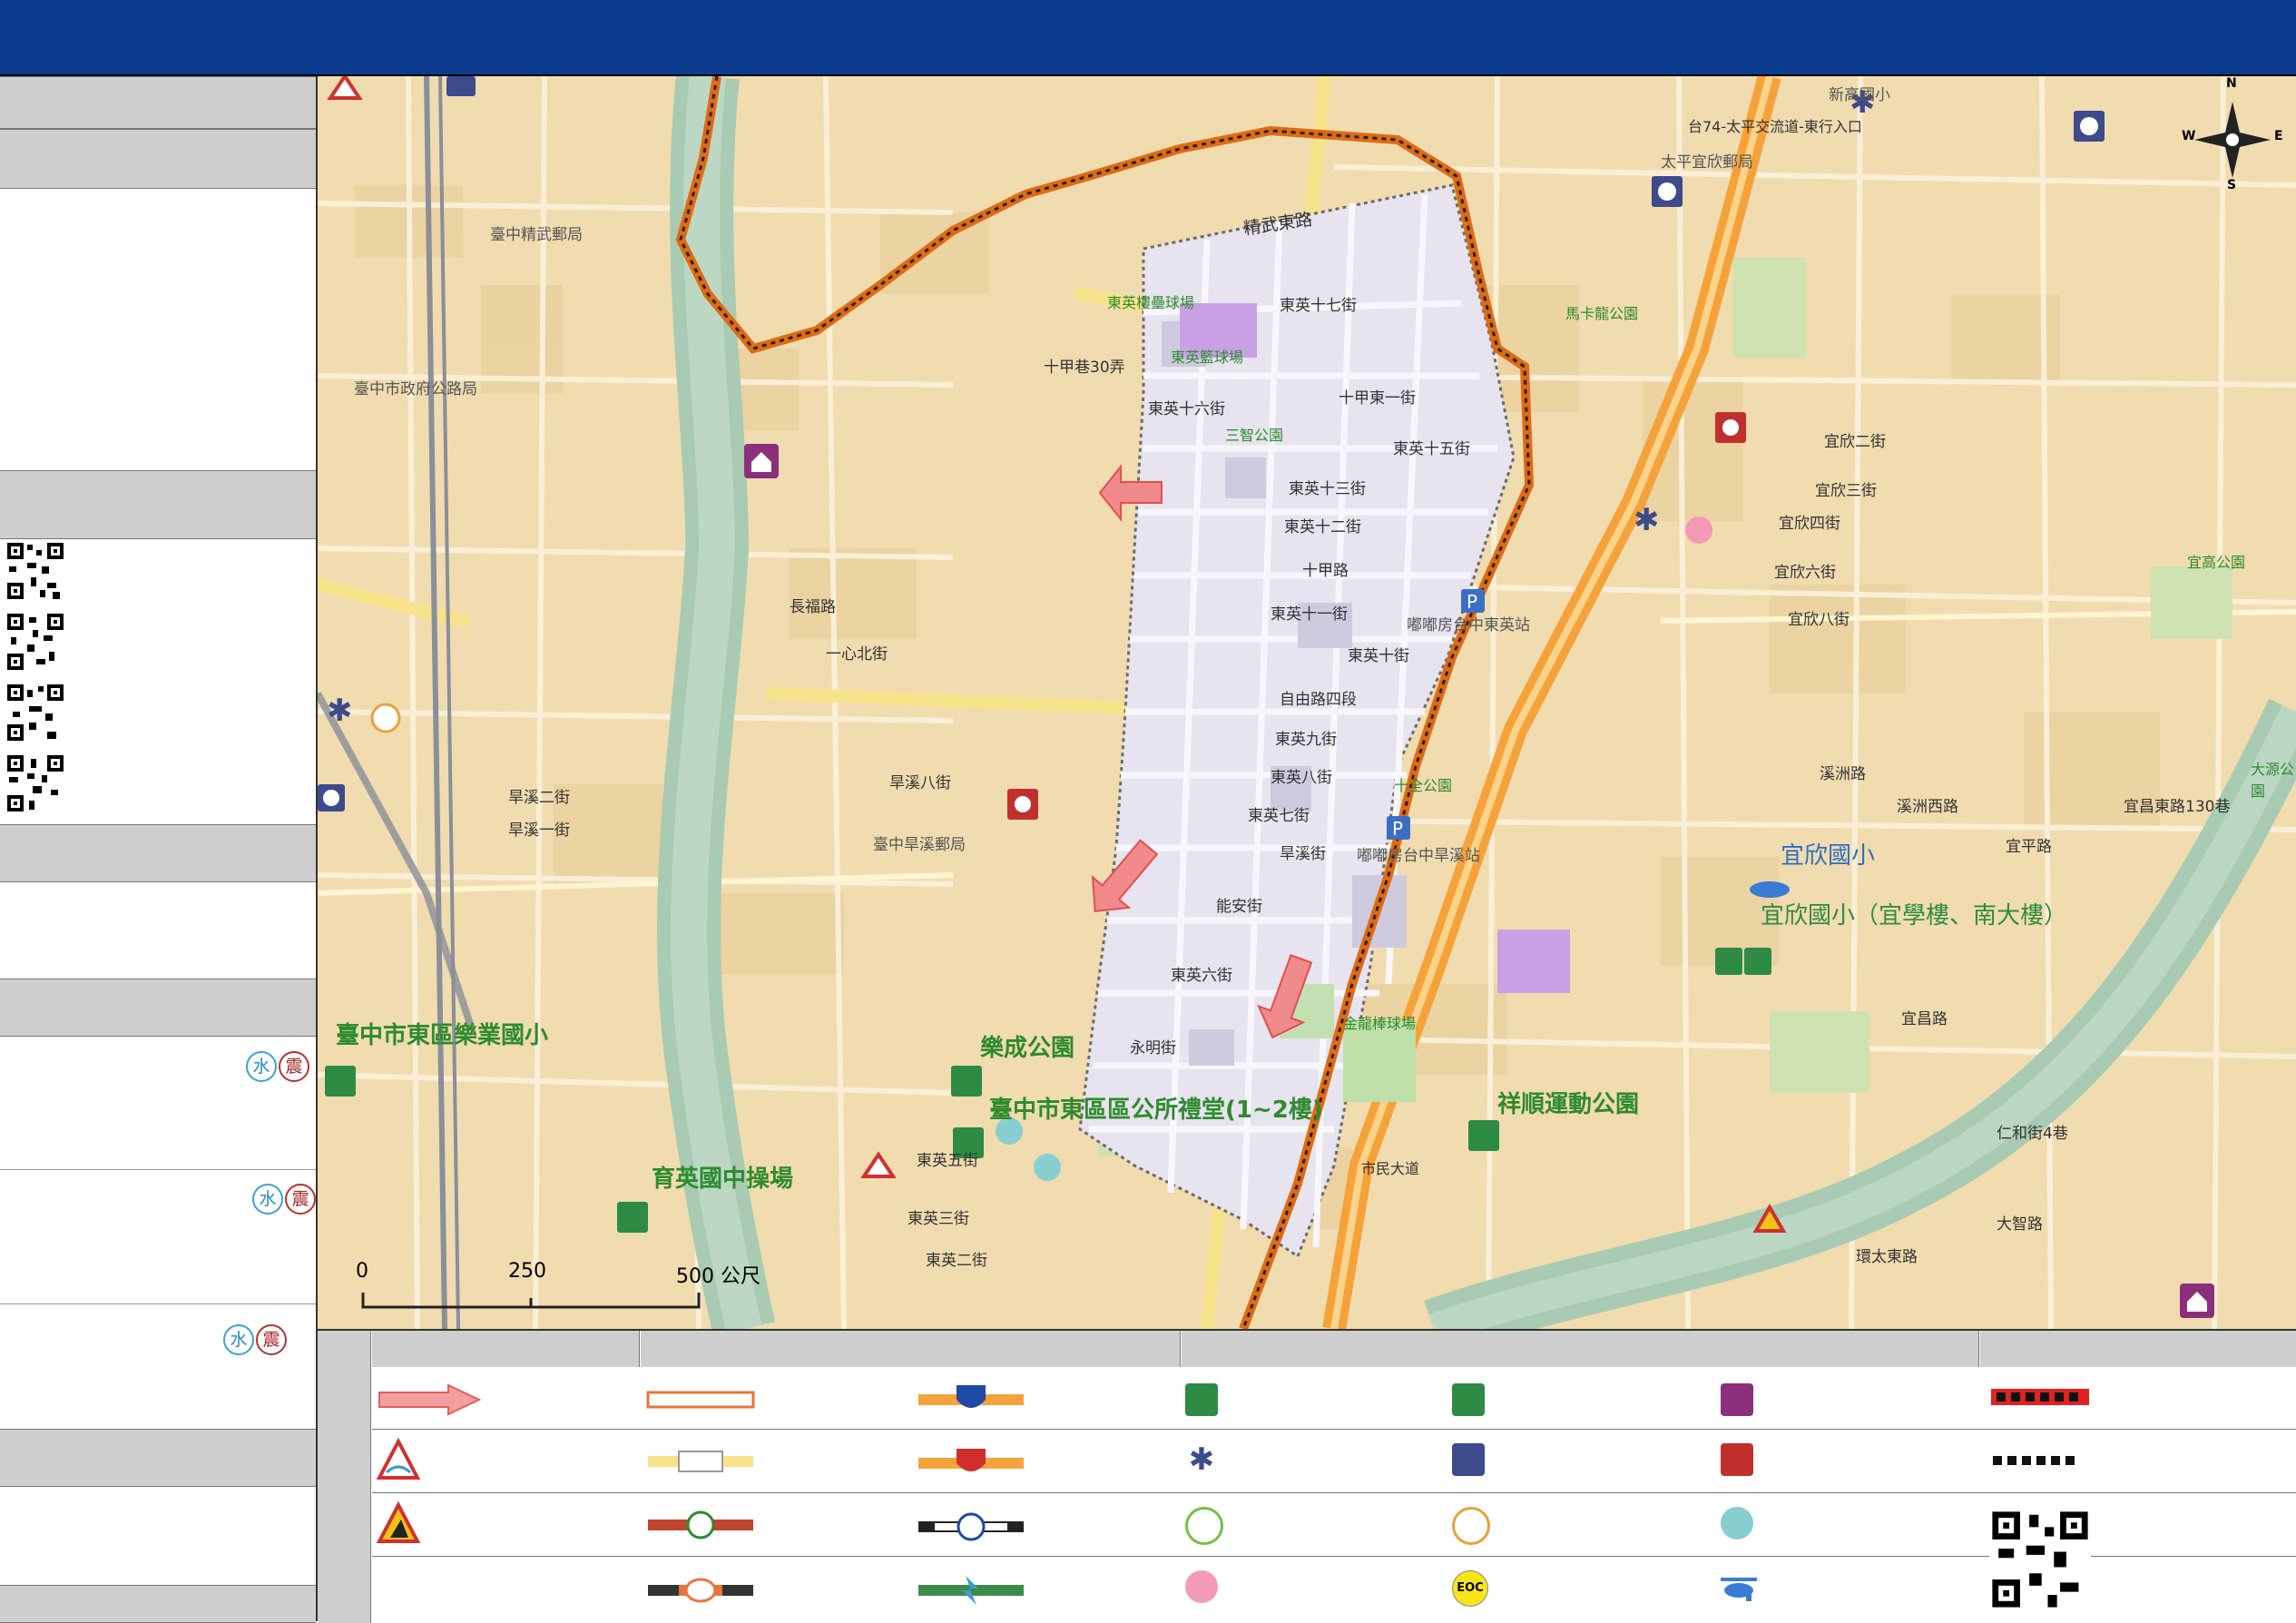 The width and height of the screenshot is (2296, 1623). Describe the element at coordinates (1239, 907) in the screenshot. I see `road-label: 能安街` at that location.